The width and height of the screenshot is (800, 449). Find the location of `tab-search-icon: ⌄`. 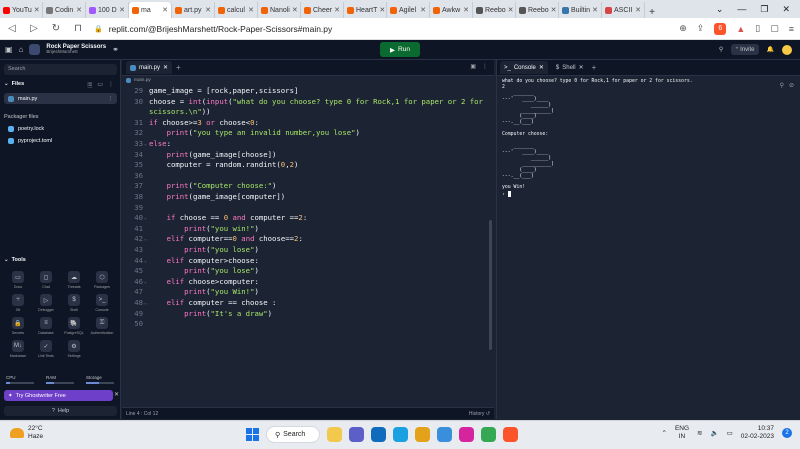

tab-search-icon: ⌄ is located at coordinates (720, 9).